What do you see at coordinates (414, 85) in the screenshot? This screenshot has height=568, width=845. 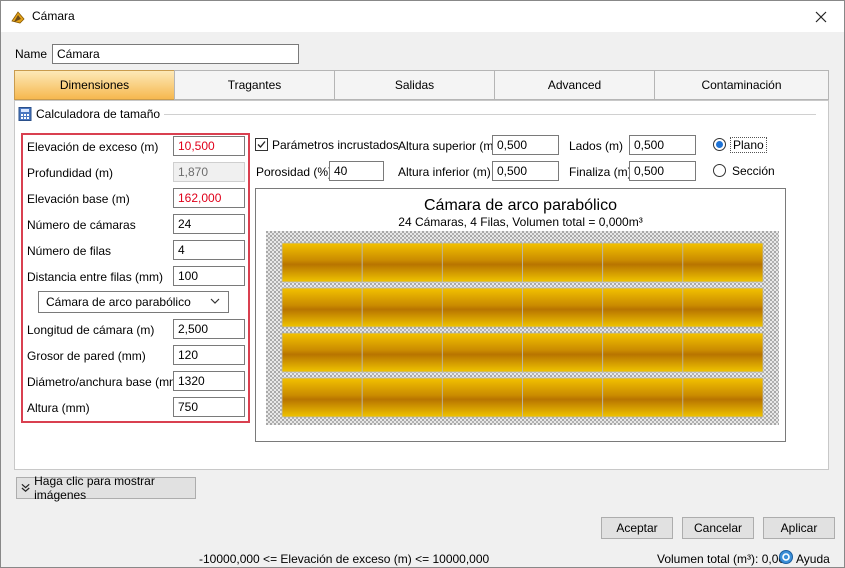 I see `tab-salidas: Salidas` at bounding box center [414, 85].